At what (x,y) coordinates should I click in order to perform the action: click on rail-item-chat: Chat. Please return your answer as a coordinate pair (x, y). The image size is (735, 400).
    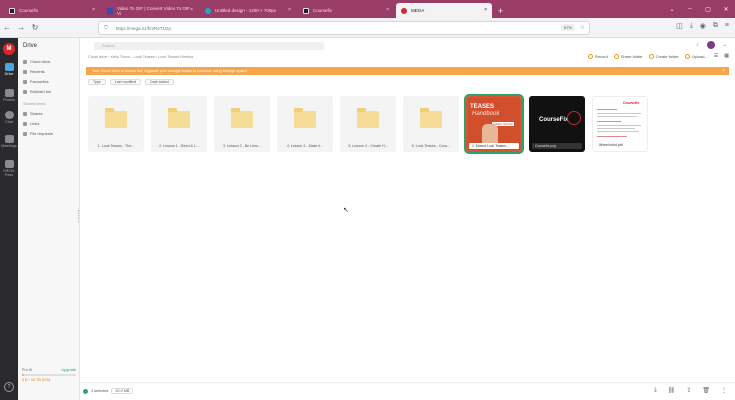
    Looking at the image, I should click on (9, 117).